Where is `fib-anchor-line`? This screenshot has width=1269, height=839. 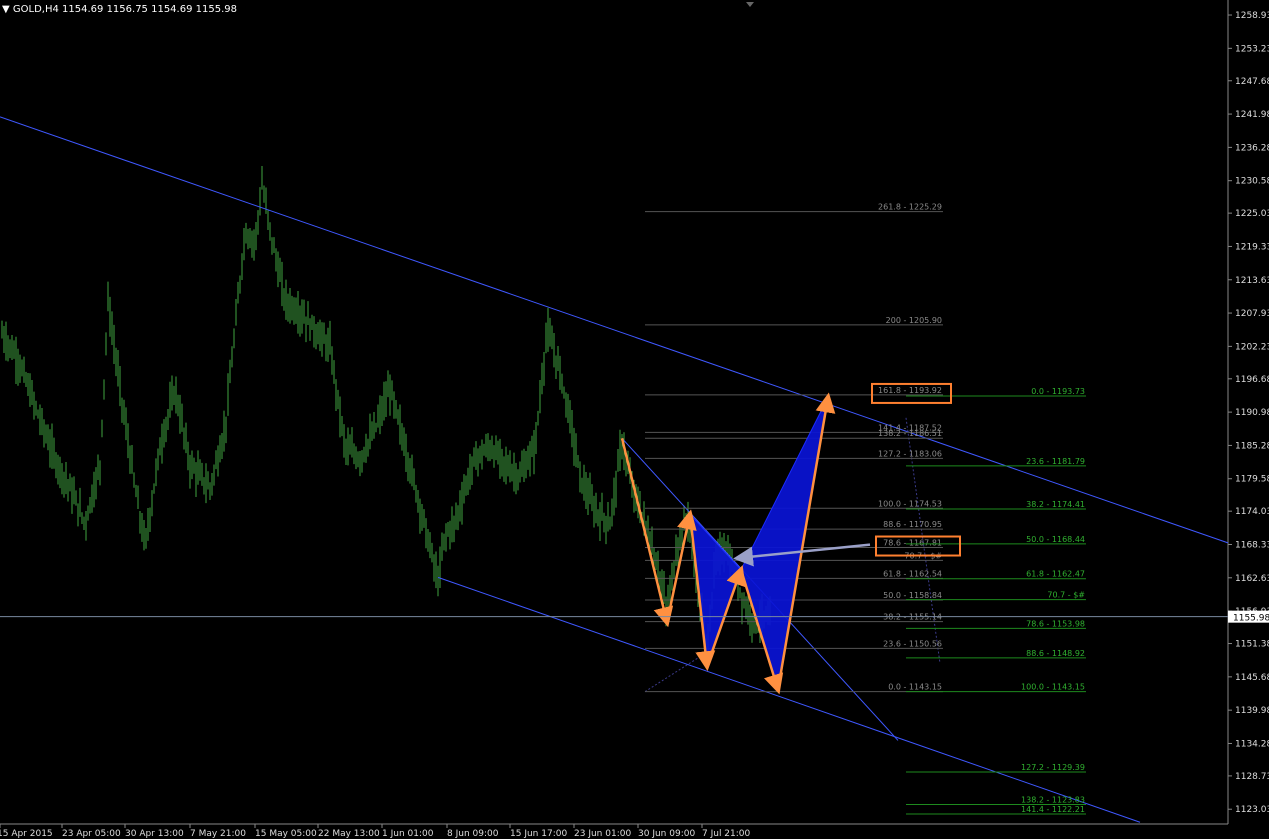
fib-anchor-line is located at coordinates (676, 672).